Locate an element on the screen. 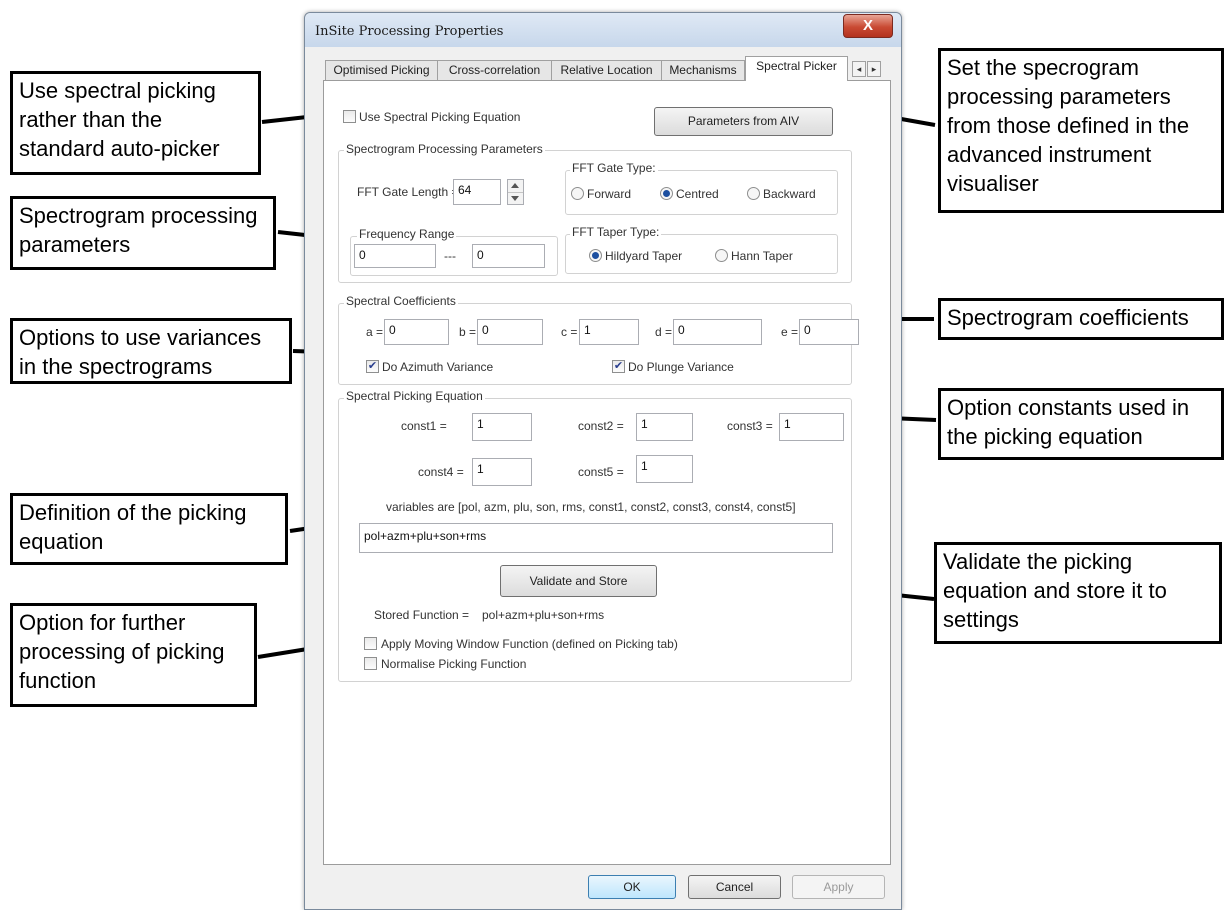 The height and width of the screenshot is (910, 1226). spin-down-icon is located at coordinates (515, 198).